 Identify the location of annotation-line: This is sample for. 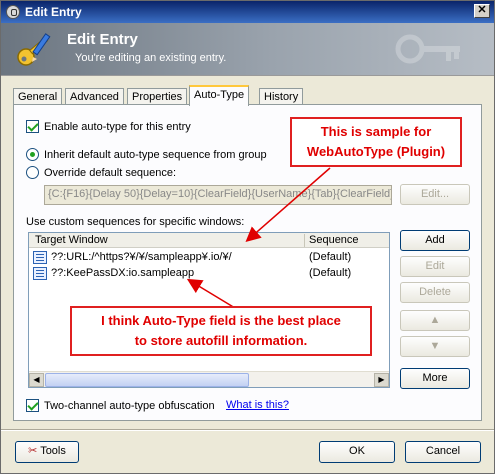
(376, 131).